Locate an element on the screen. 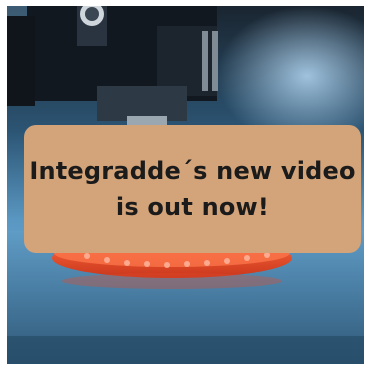  announcement-line-2: is out now! is located at coordinates (192, 207).